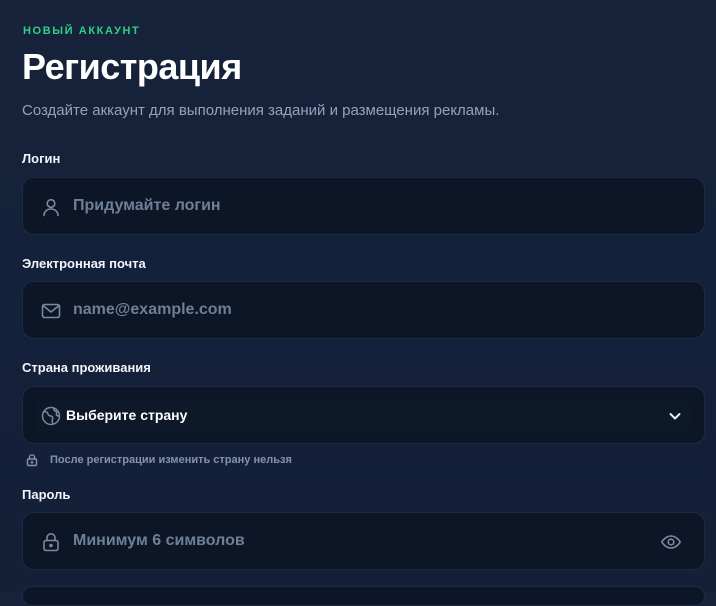  What do you see at coordinates (127, 415) in the screenshot?
I see `country-selected-value: Выберите страну` at bounding box center [127, 415].